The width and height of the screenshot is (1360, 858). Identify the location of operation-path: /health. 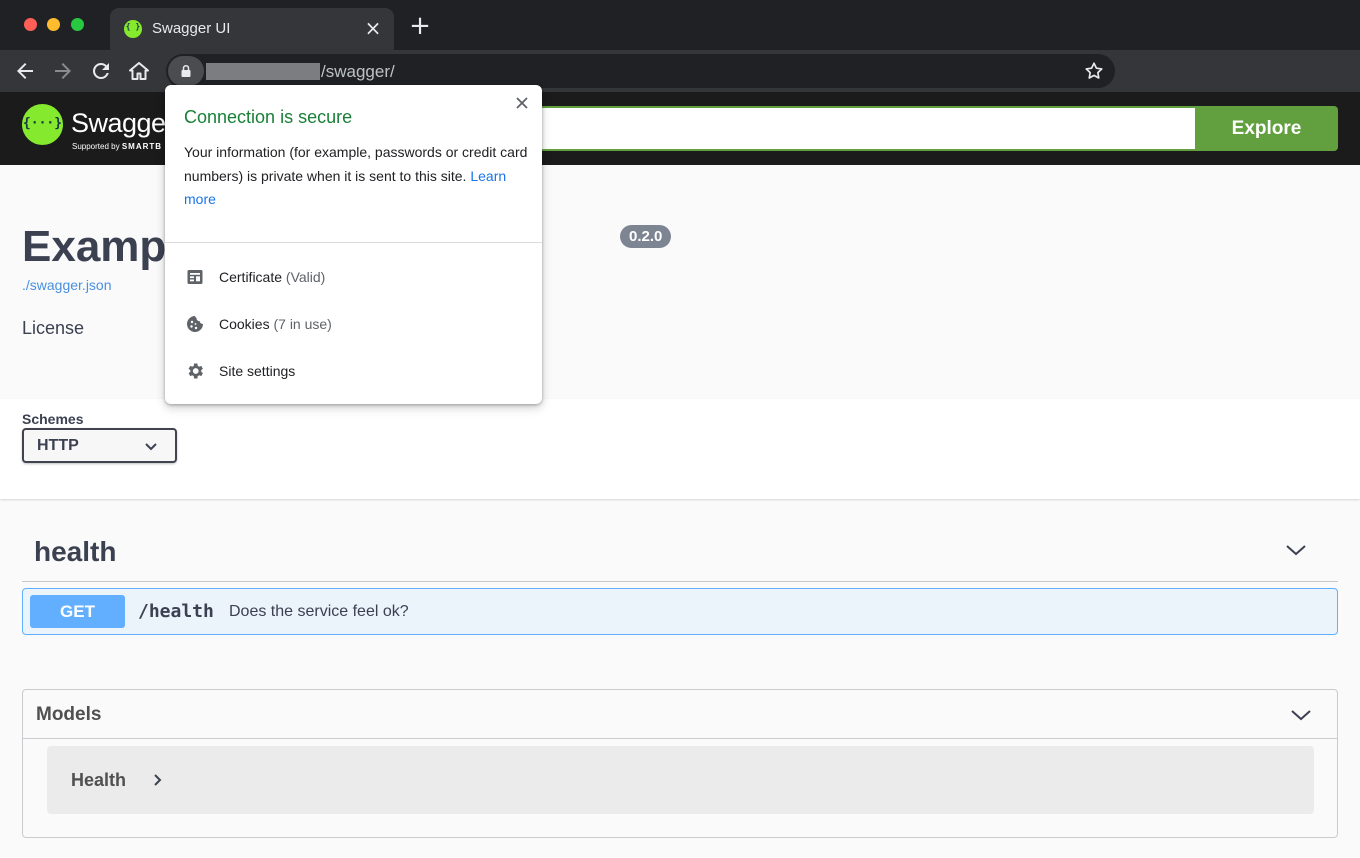
(176, 611).